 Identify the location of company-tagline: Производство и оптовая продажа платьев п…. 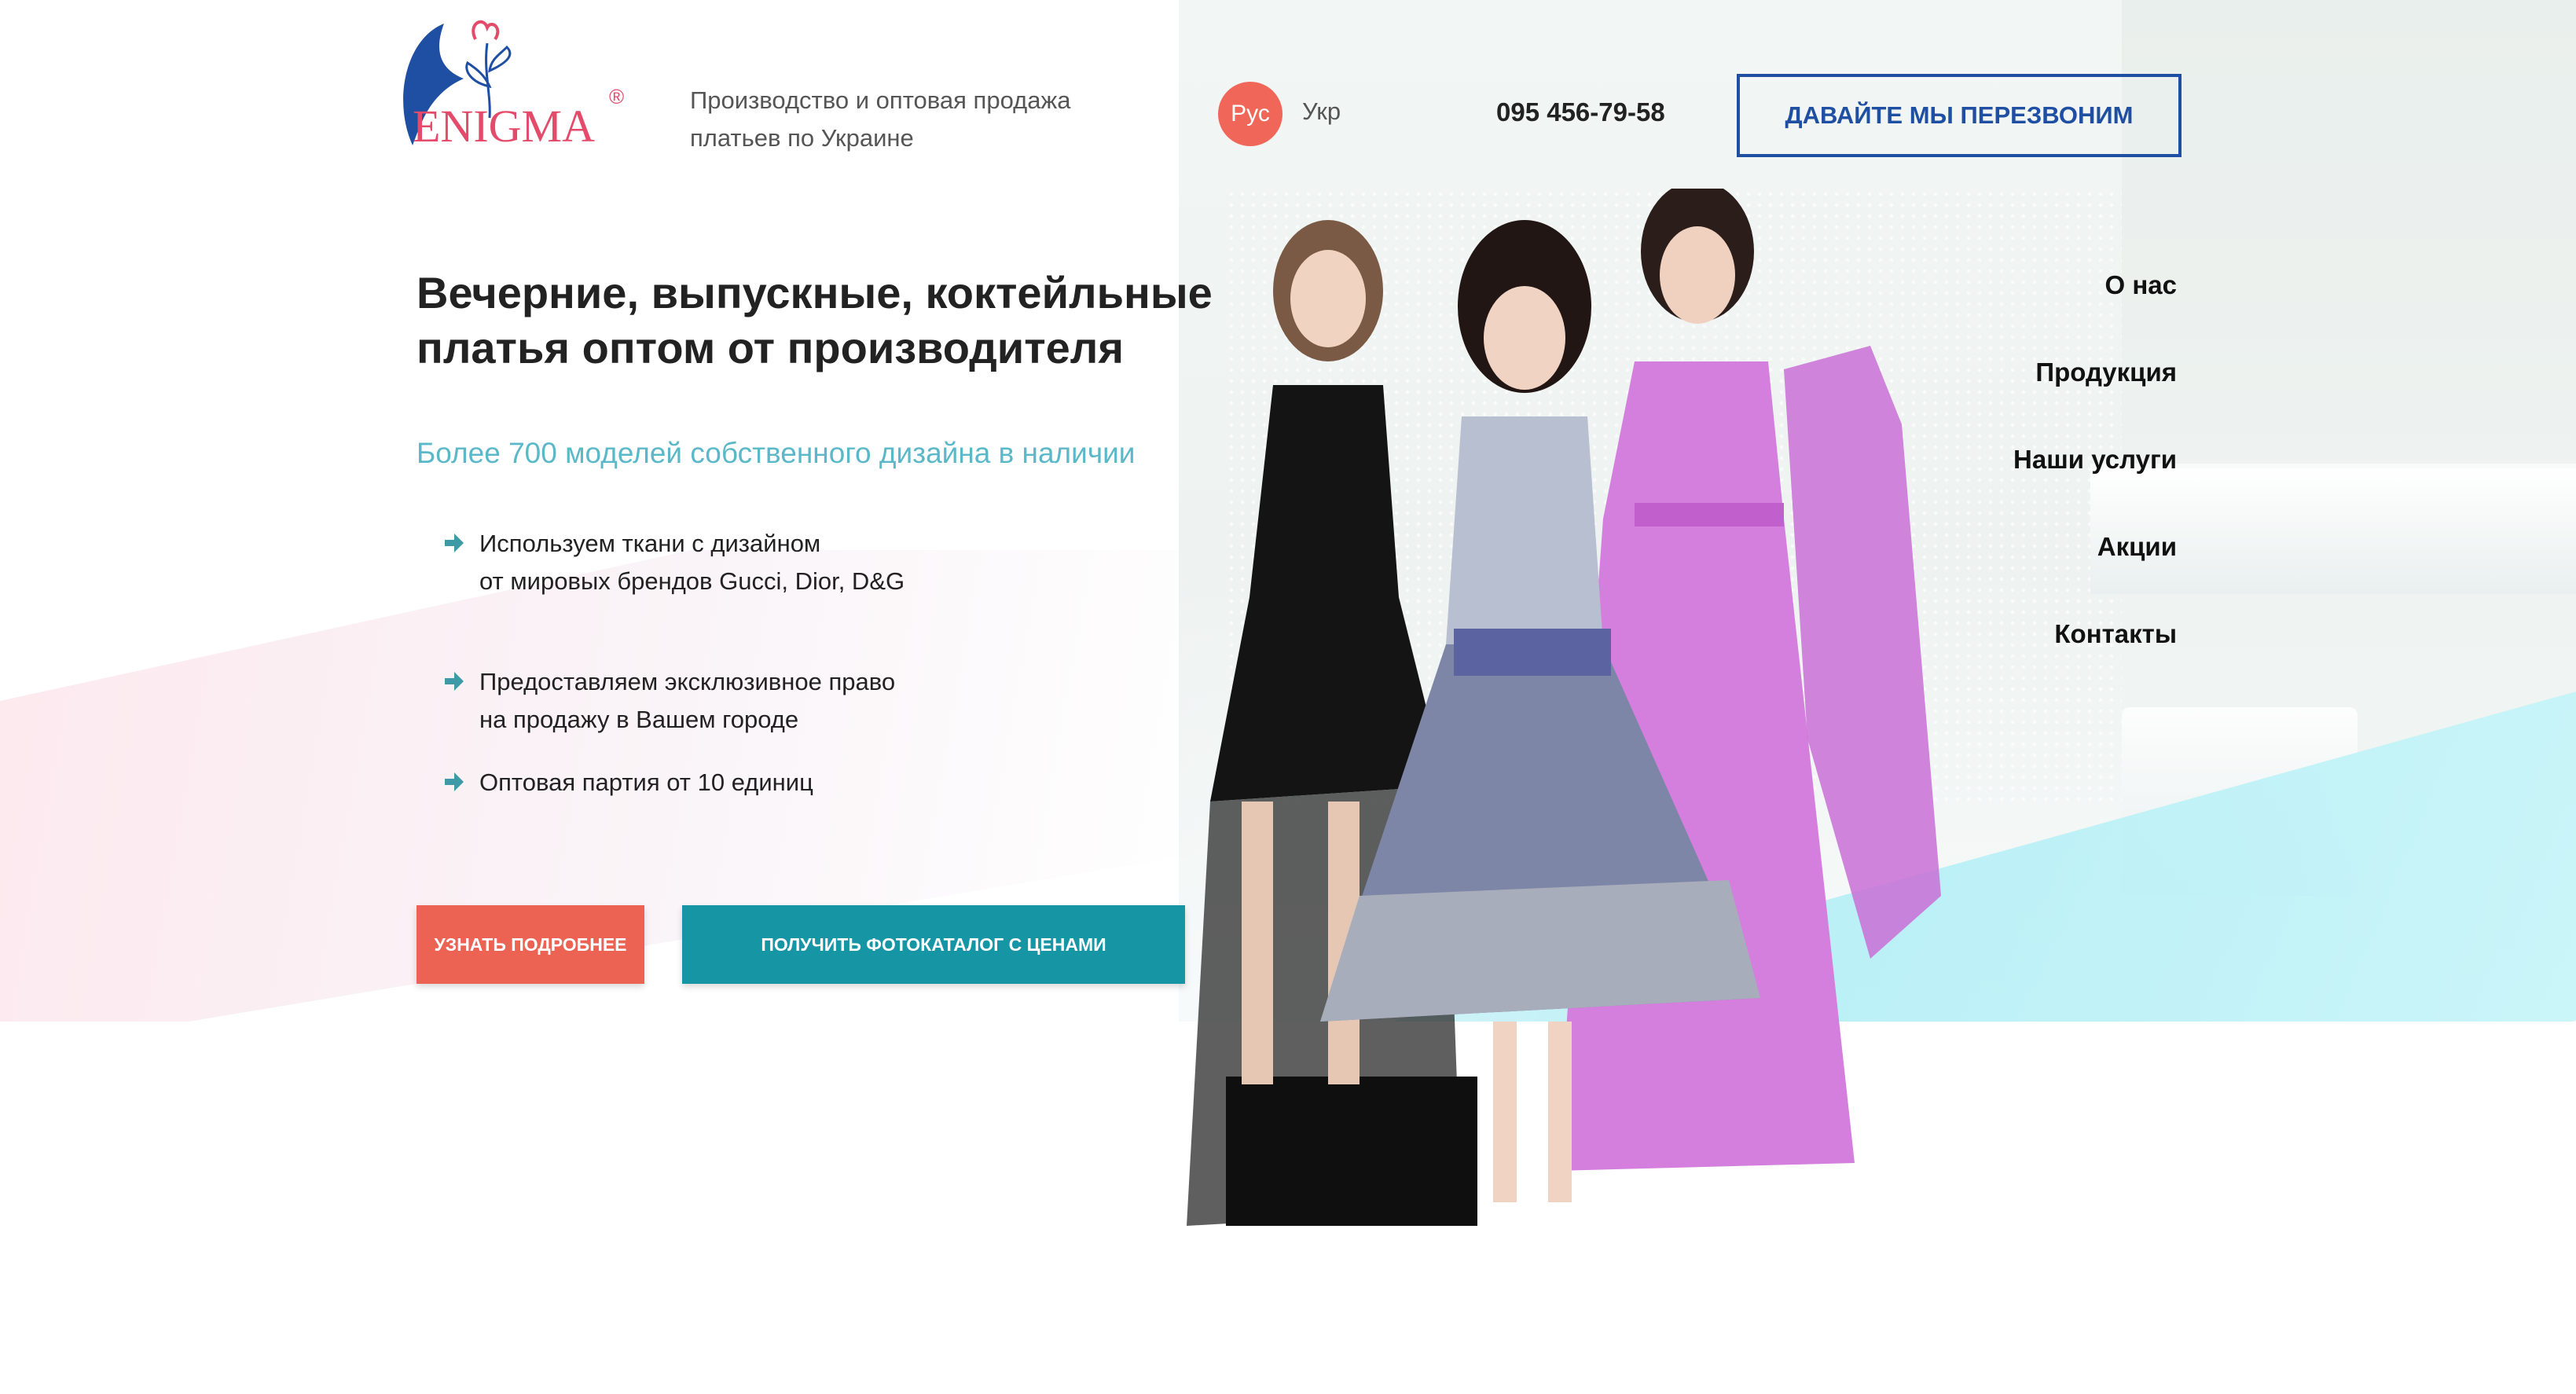
(881, 119).